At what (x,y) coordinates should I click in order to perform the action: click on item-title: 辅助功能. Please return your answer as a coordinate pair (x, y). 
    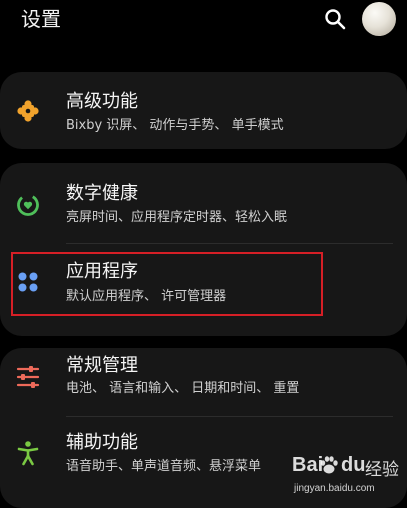
    Looking at the image, I should click on (102, 442).